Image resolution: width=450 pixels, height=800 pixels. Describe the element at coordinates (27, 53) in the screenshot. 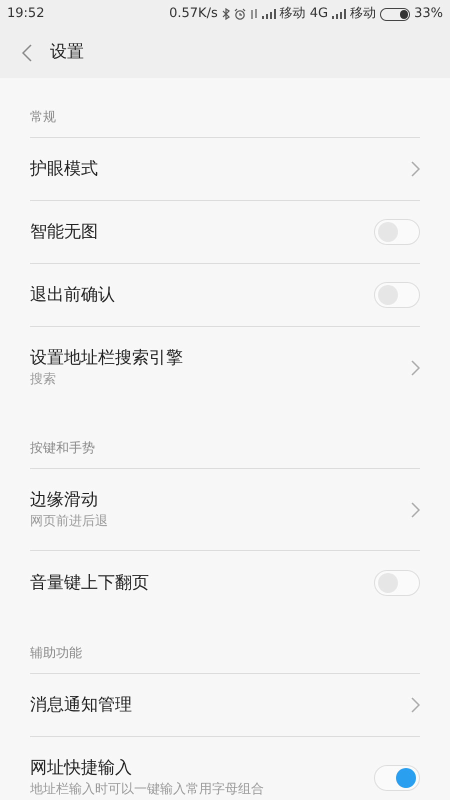

I see `back-icon` at that location.